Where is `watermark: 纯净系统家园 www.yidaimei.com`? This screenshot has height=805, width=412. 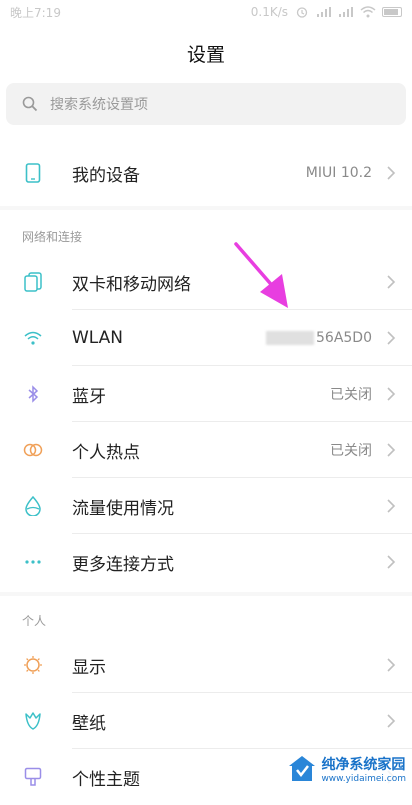
watermark: 纯净系统家园 www.yidaimei.com is located at coordinates (346, 769).